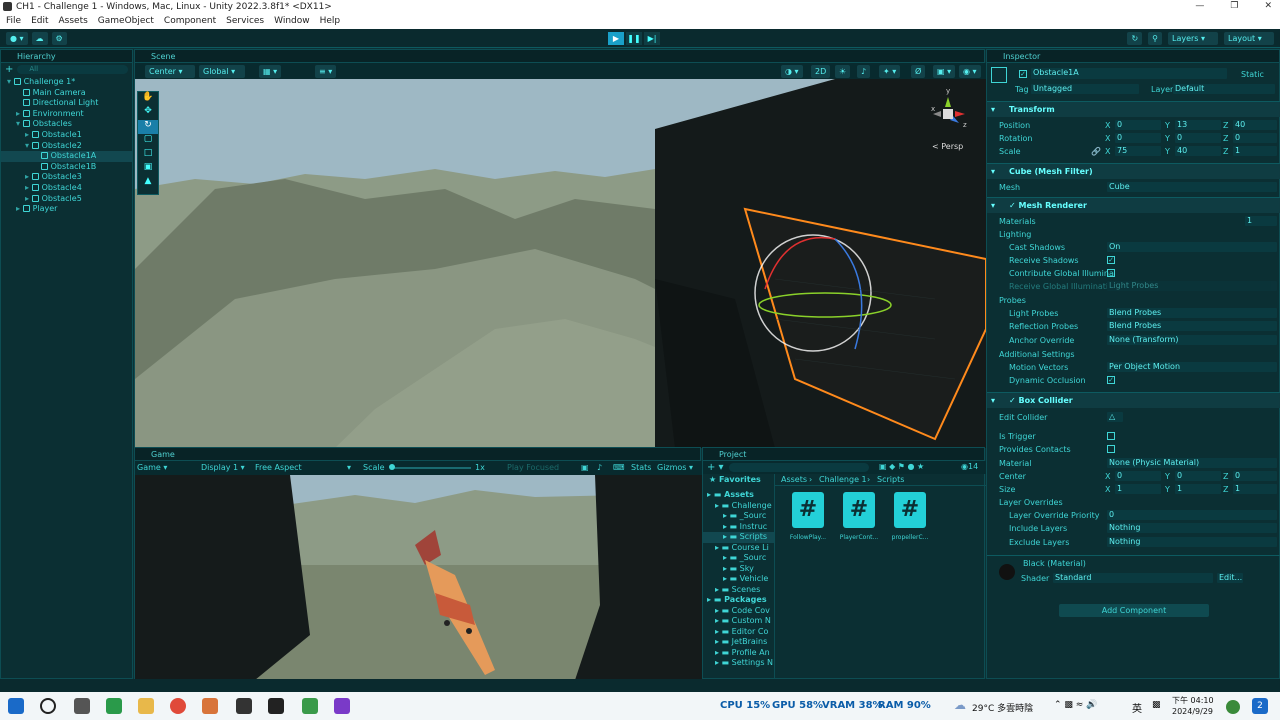 The height and width of the screenshot is (720, 1280). What do you see at coordinates (1260, 706) in the screenshot?
I see `notification-count: 2` at bounding box center [1260, 706].